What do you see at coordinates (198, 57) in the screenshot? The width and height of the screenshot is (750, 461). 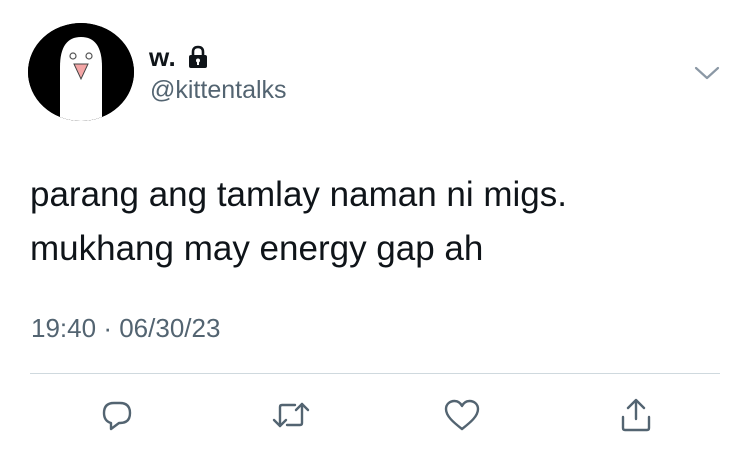 I see `lock-icon` at bounding box center [198, 57].